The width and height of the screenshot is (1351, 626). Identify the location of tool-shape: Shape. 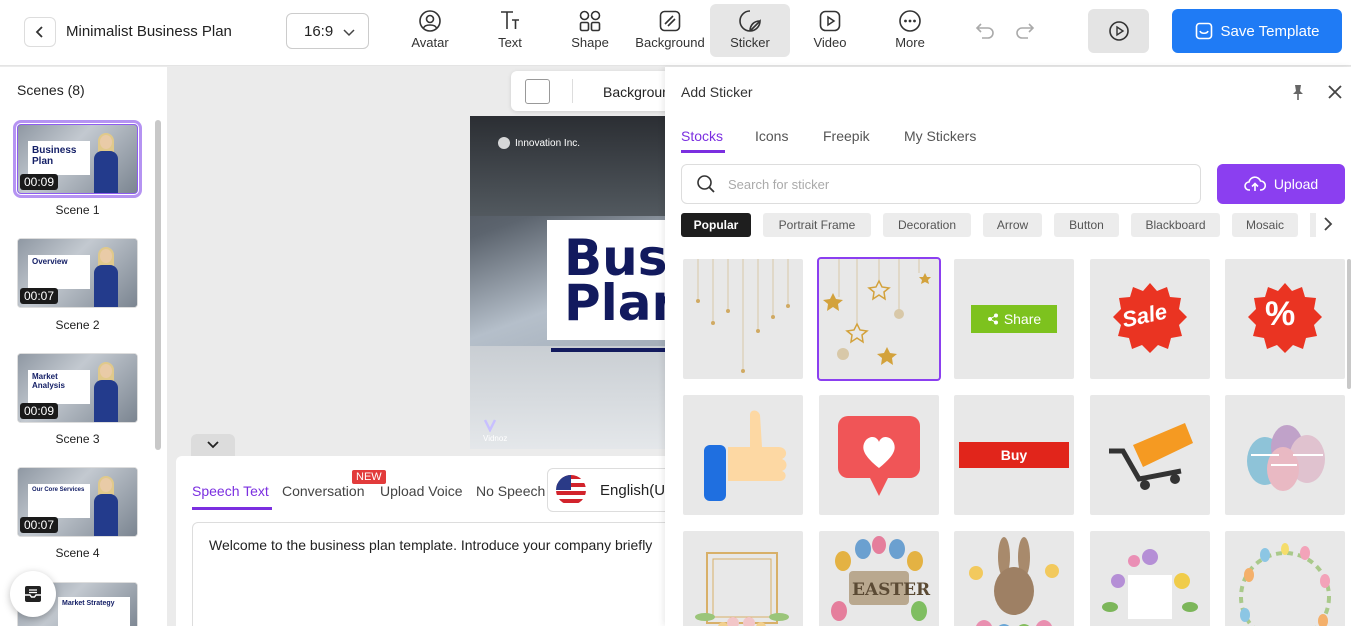
(590, 30).